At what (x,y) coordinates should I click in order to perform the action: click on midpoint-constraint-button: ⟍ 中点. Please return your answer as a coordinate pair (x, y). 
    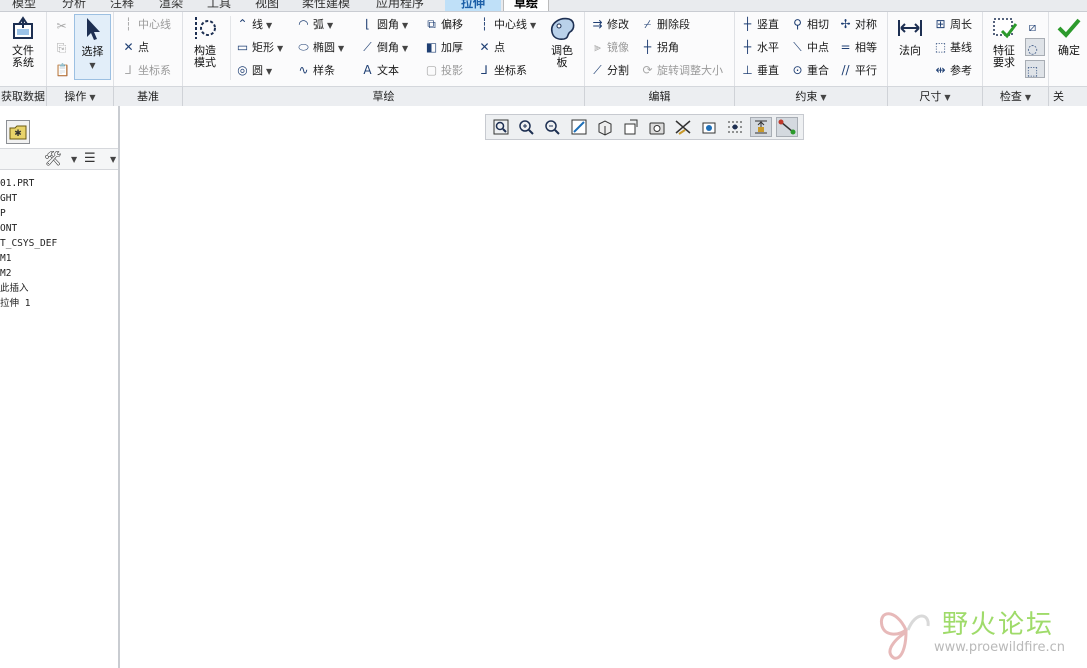
    Looking at the image, I should click on (810, 47).